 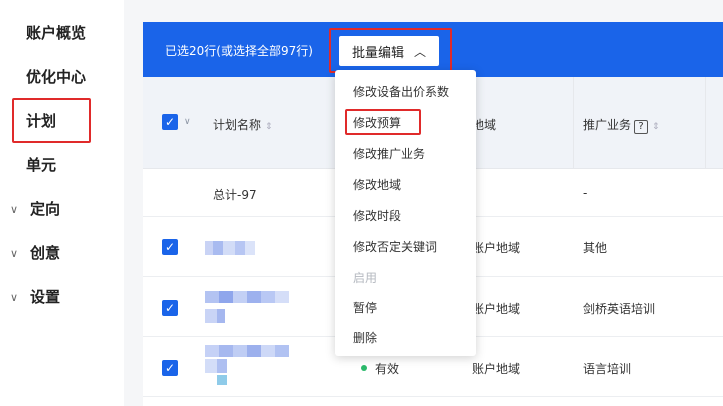 What do you see at coordinates (239, 50) in the screenshot?
I see `selection-count-text: 已选20行(或选择全部97行)` at bounding box center [239, 50].